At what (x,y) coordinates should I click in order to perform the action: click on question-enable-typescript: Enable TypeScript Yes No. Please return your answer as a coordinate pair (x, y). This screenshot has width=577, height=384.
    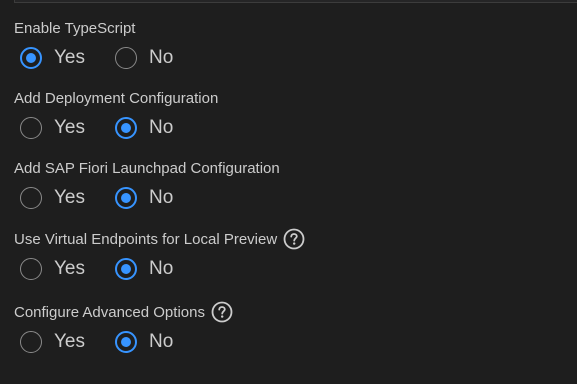
    Looking at the image, I should click on (105, 44).